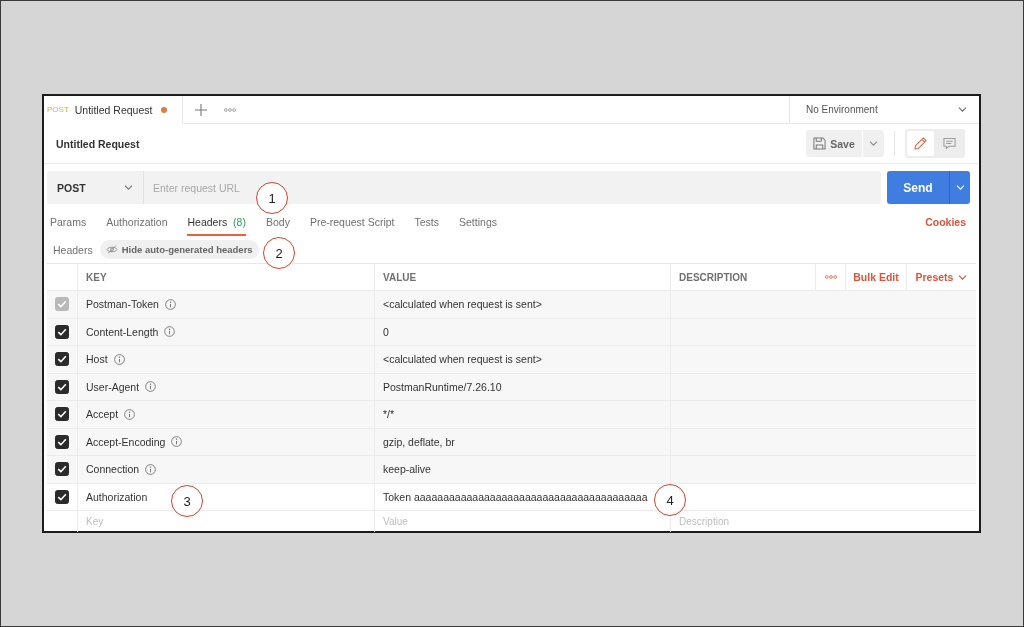  I want to click on bulk-edit-button: Bulk Edit, so click(876, 277).